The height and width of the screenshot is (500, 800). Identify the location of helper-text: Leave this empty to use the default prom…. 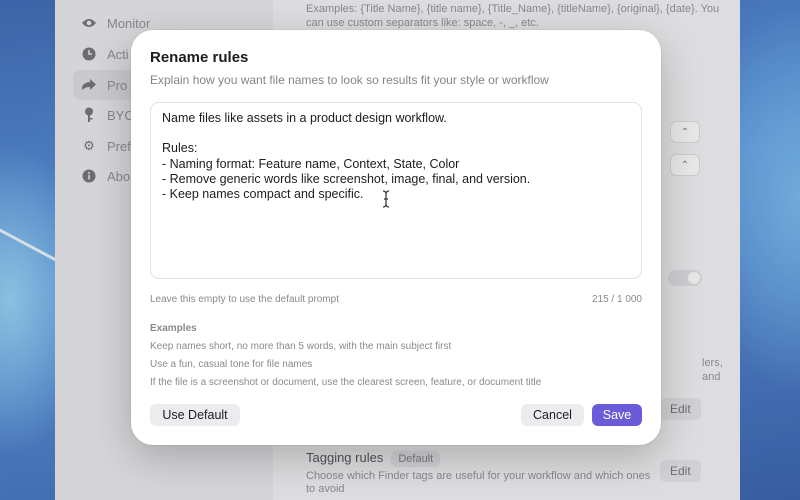
(244, 299).